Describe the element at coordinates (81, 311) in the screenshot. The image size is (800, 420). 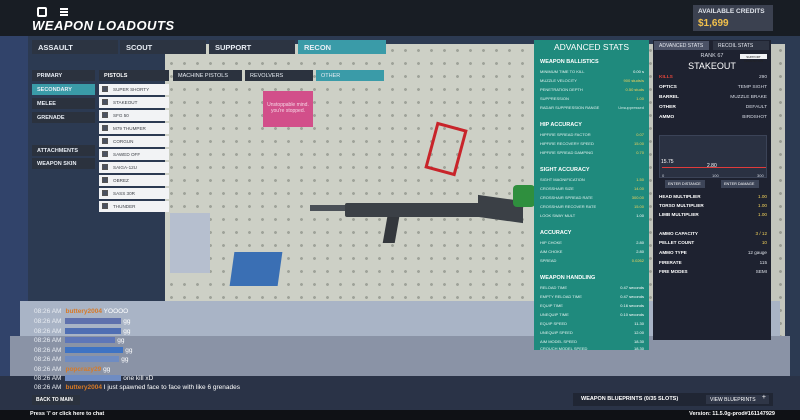
I see `chat-message: 08:26 AM buttery2004 YOOOO` at that location.